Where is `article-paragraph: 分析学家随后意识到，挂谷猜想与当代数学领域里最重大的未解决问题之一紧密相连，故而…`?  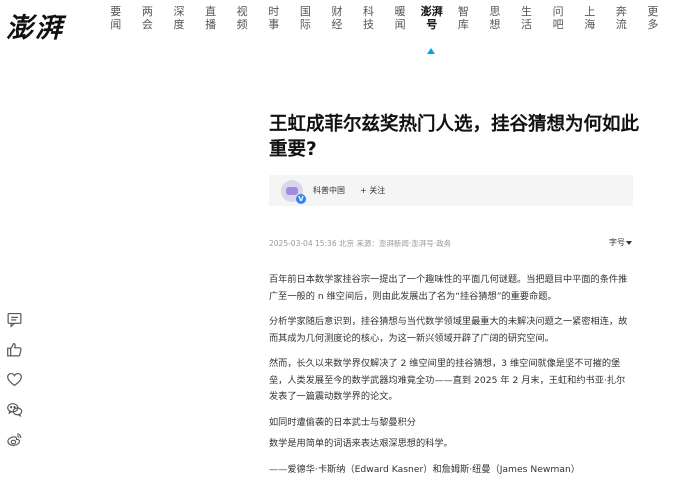
article-paragraph: 分析学家随后意识到，挂谷猜想与当代数学领域里最重大的未解决问题之一紧密相连，故而… is located at coordinates (448, 330).